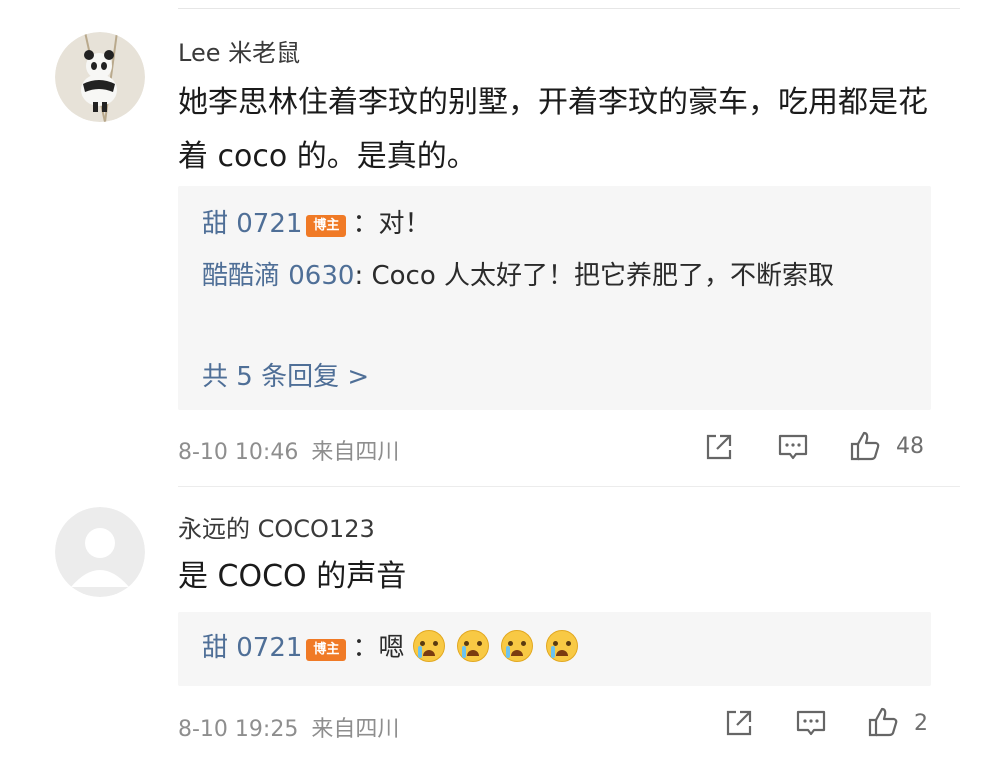  I want to click on reply-2: 酷酷滴 0630: Coco 人太好了！把它养肥了，不断索取, so click(557, 276).